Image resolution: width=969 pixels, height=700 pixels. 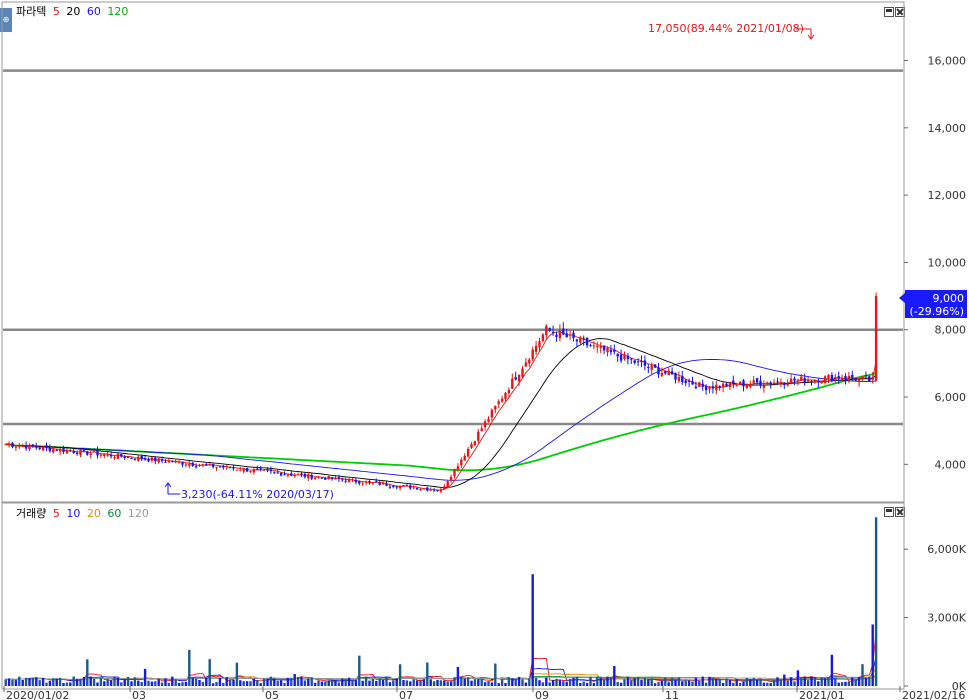 I want to click on x-label: 2021/02/16, so click(x=933, y=694).